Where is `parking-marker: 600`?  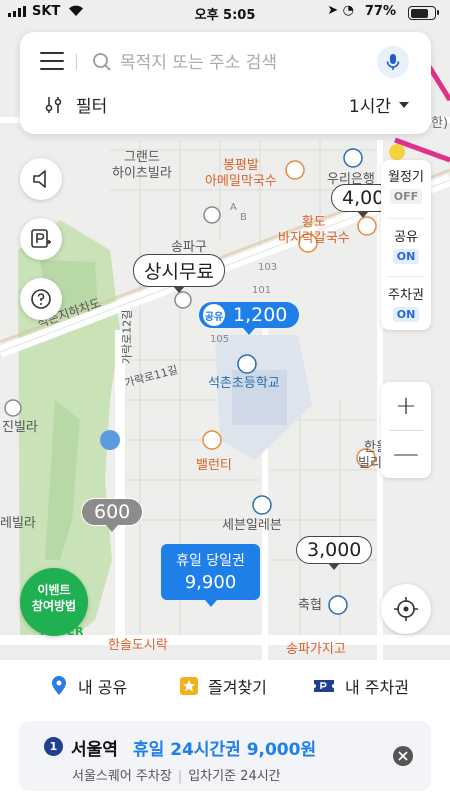
parking-marker: 600 is located at coordinates (112, 515).